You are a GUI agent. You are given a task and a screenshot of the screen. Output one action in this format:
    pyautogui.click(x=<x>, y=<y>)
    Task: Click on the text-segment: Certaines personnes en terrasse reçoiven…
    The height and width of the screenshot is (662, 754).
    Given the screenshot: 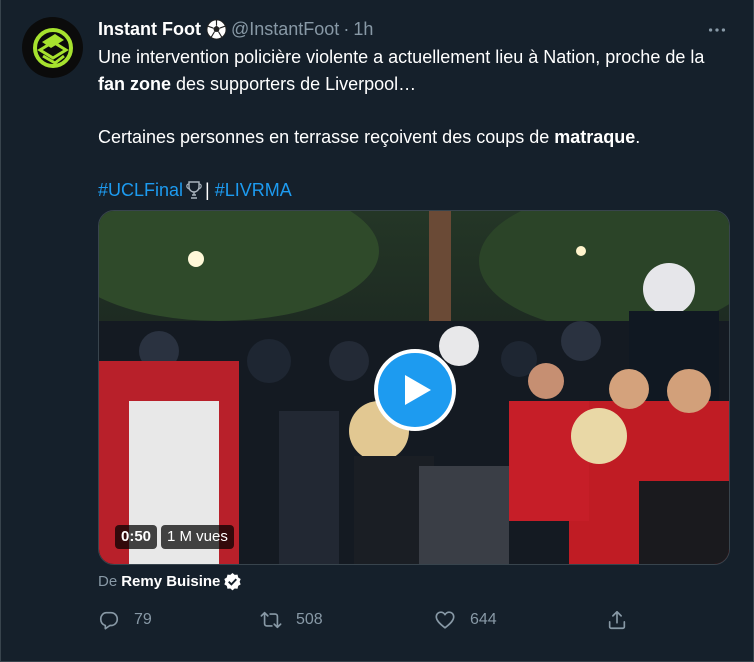 What is the action you would take?
    pyautogui.click(x=326, y=137)
    